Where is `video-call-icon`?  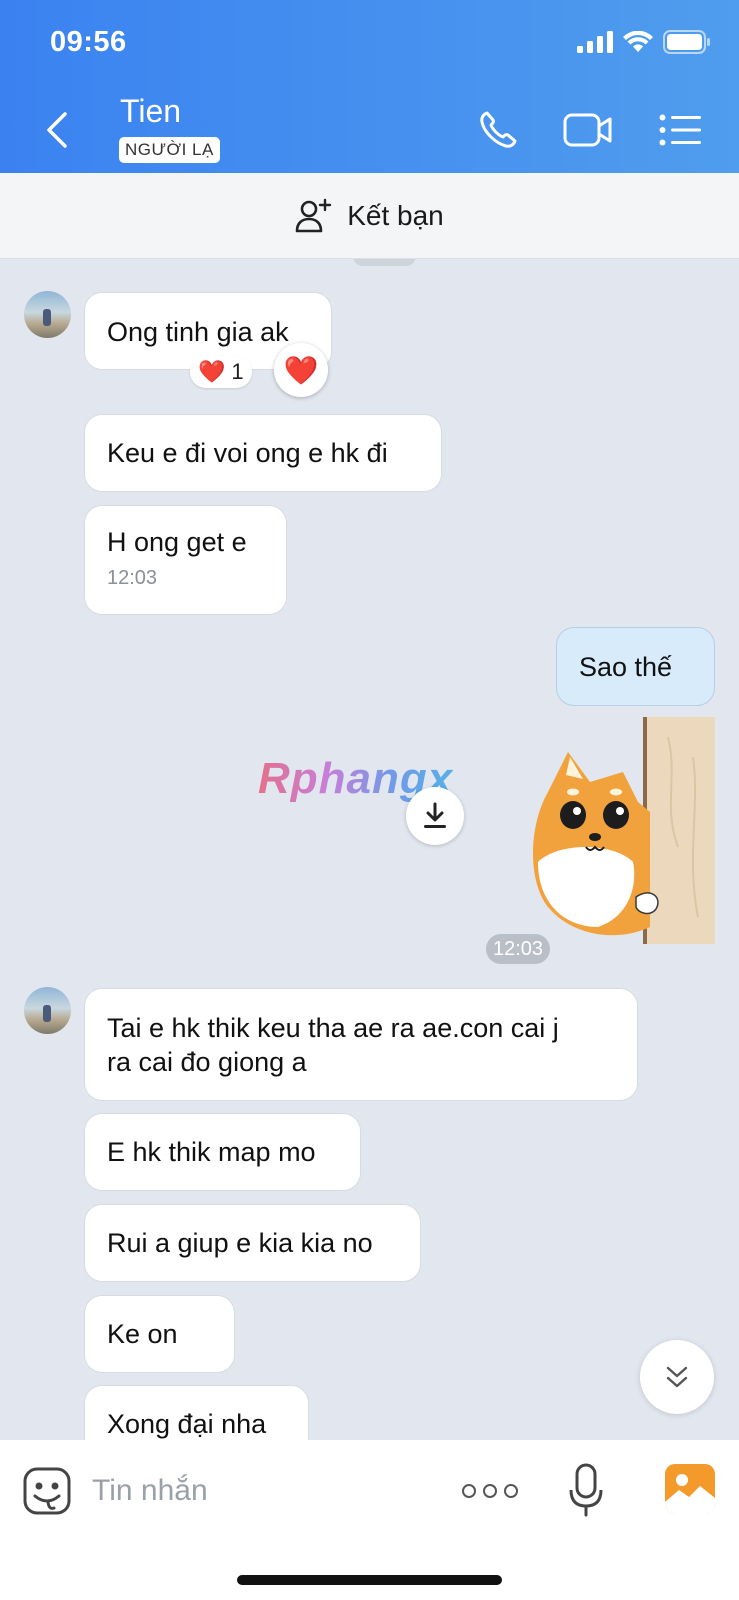
video-call-icon is located at coordinates (587, 130).